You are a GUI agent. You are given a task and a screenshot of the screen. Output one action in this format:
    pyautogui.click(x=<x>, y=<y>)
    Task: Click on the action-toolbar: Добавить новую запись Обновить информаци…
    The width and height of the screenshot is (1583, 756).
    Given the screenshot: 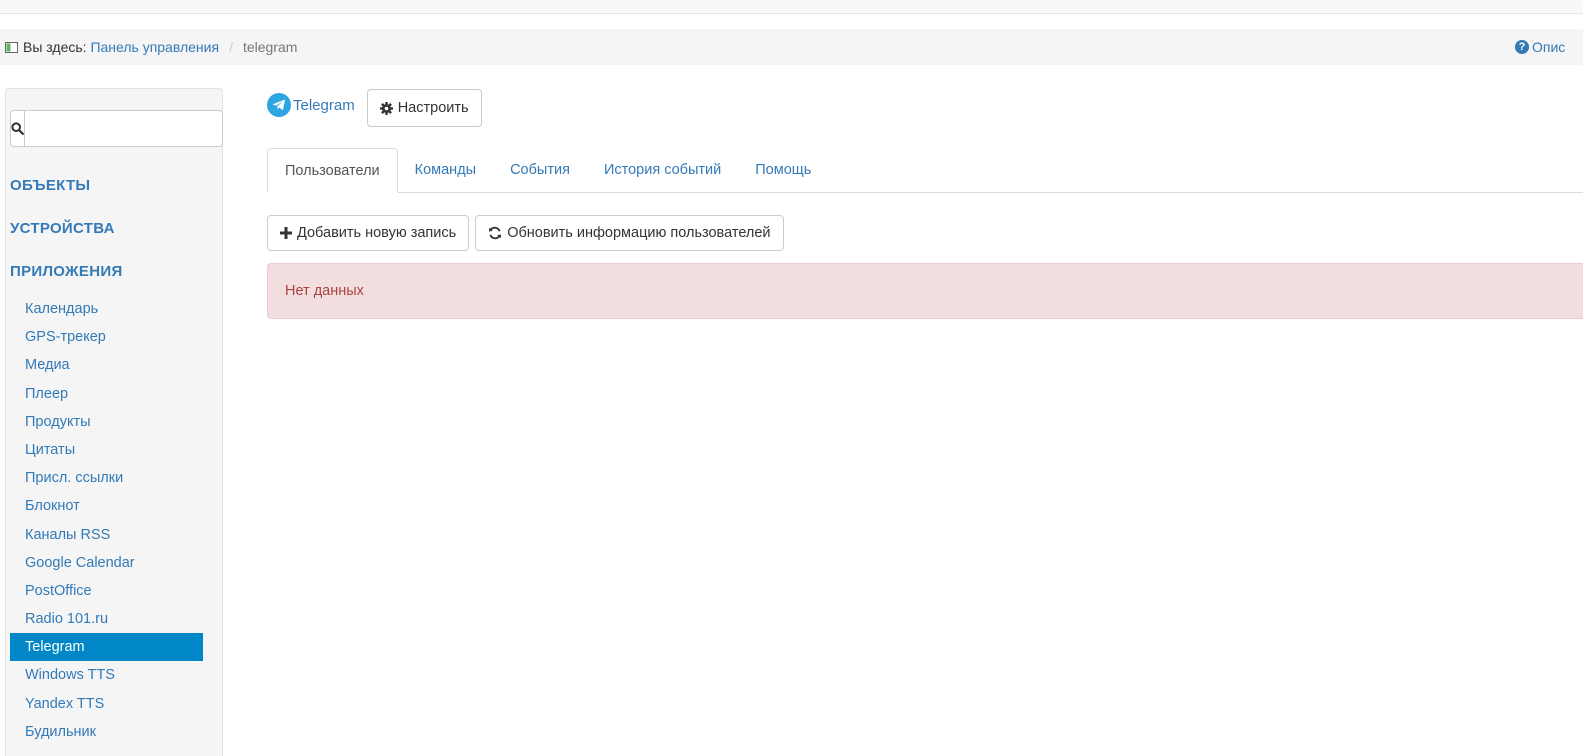 What is the action you would take?
    pyautogui.click(x=525, y=233)
    